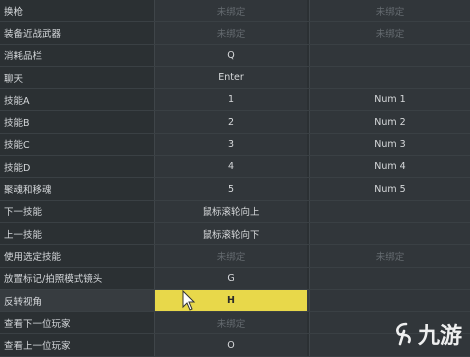 The width and height of the screenshot is (470, 357). I want to click on keybind-action-label: 技能C, so click(17, 146).